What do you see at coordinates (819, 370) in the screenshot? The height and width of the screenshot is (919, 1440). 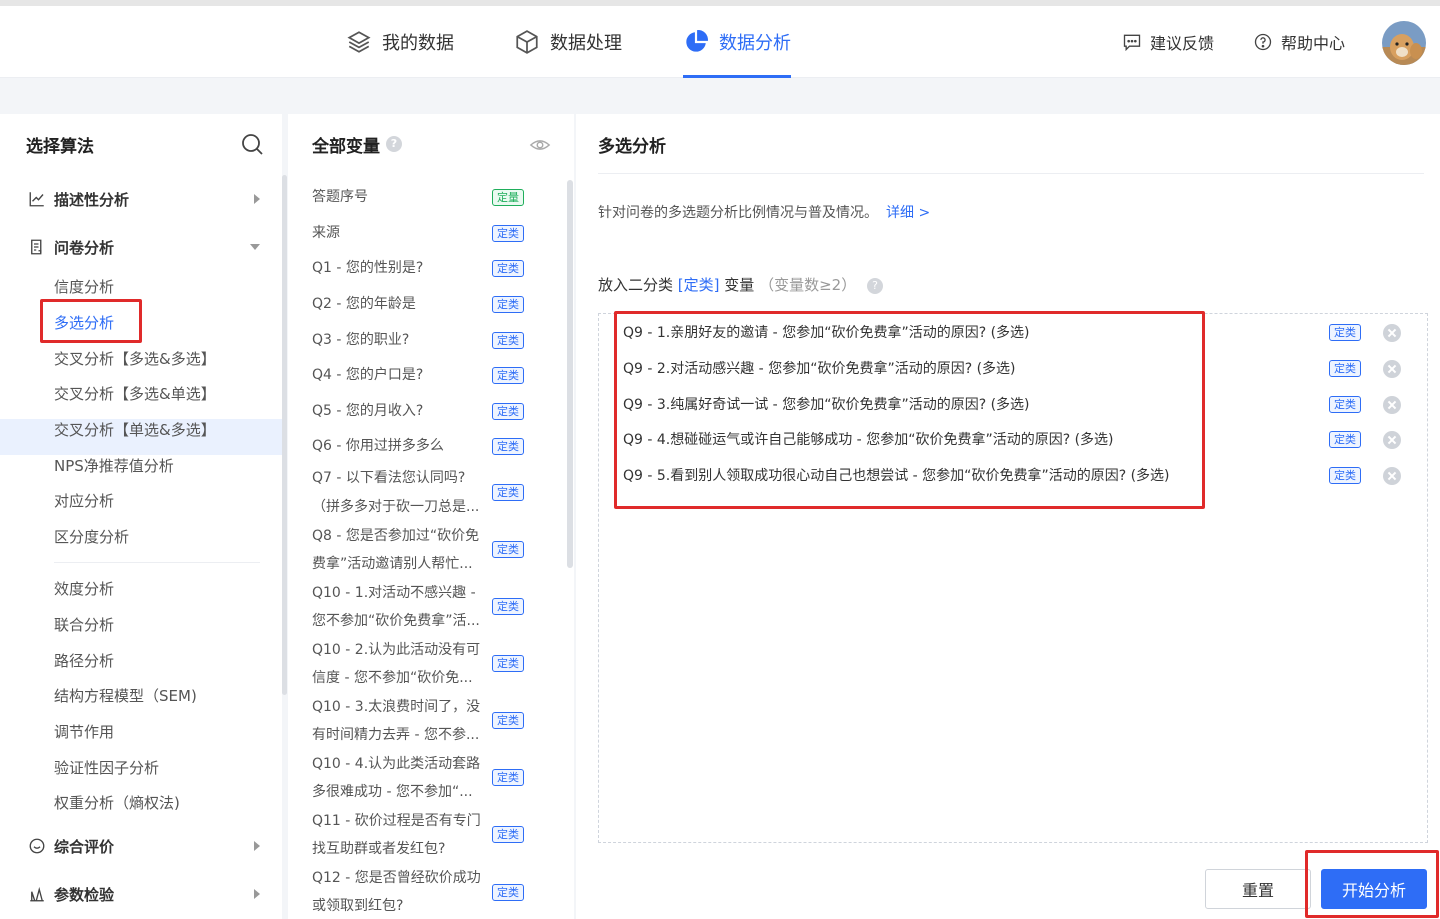 I see `selected-variable: Q9 - 2.对活动感兴趣 - 您参加“砍价免费拿”活动的原因? (多选)` at bounding box center [819, 370].